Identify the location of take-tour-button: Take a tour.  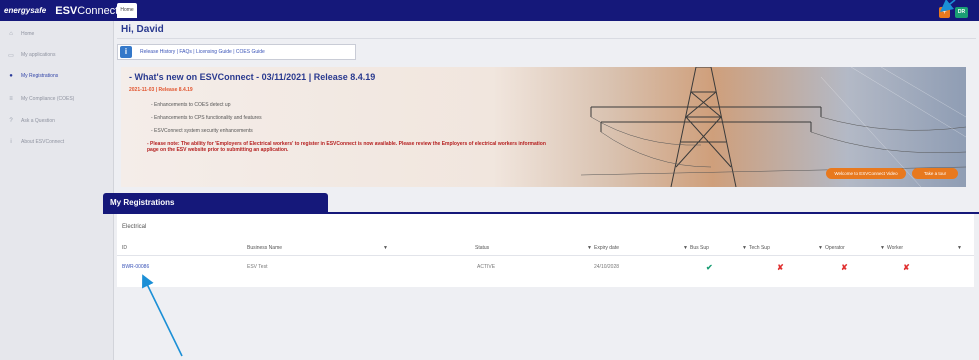
(935, 173).